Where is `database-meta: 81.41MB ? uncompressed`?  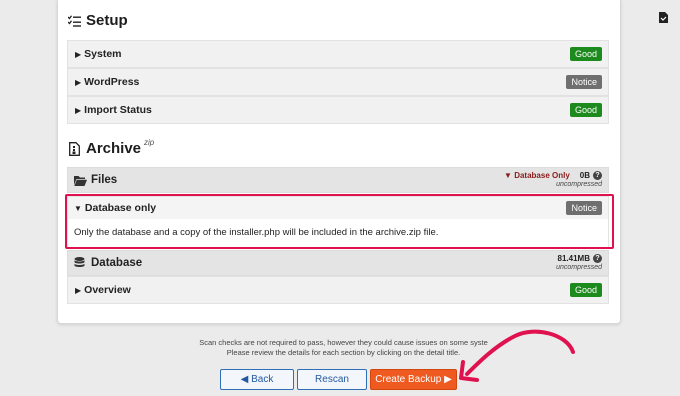
database-meta: 81.41MB ? uncompressed is located at coordinates (579, 263).